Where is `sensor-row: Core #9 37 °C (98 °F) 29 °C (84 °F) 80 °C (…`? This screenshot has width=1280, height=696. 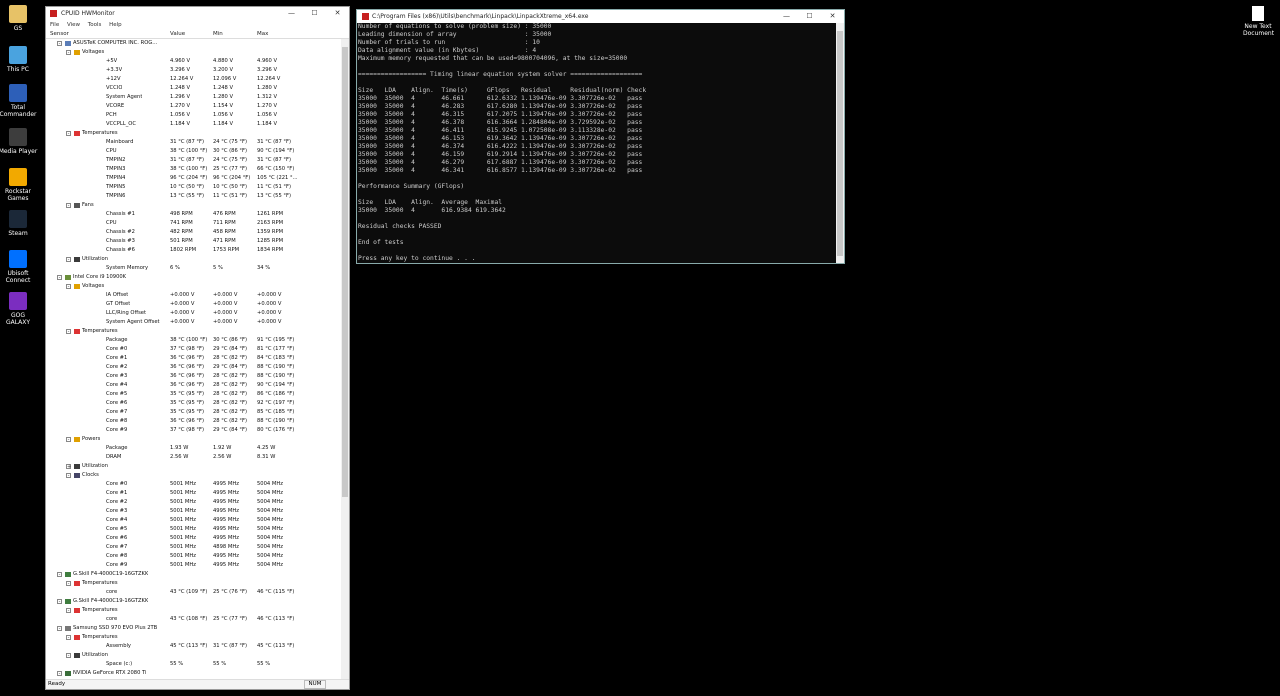
sensor-row: Core #9 37 °C (98 °F) 29 °C (84 °F) 80 °C (… is located at coordinates (194, 430).